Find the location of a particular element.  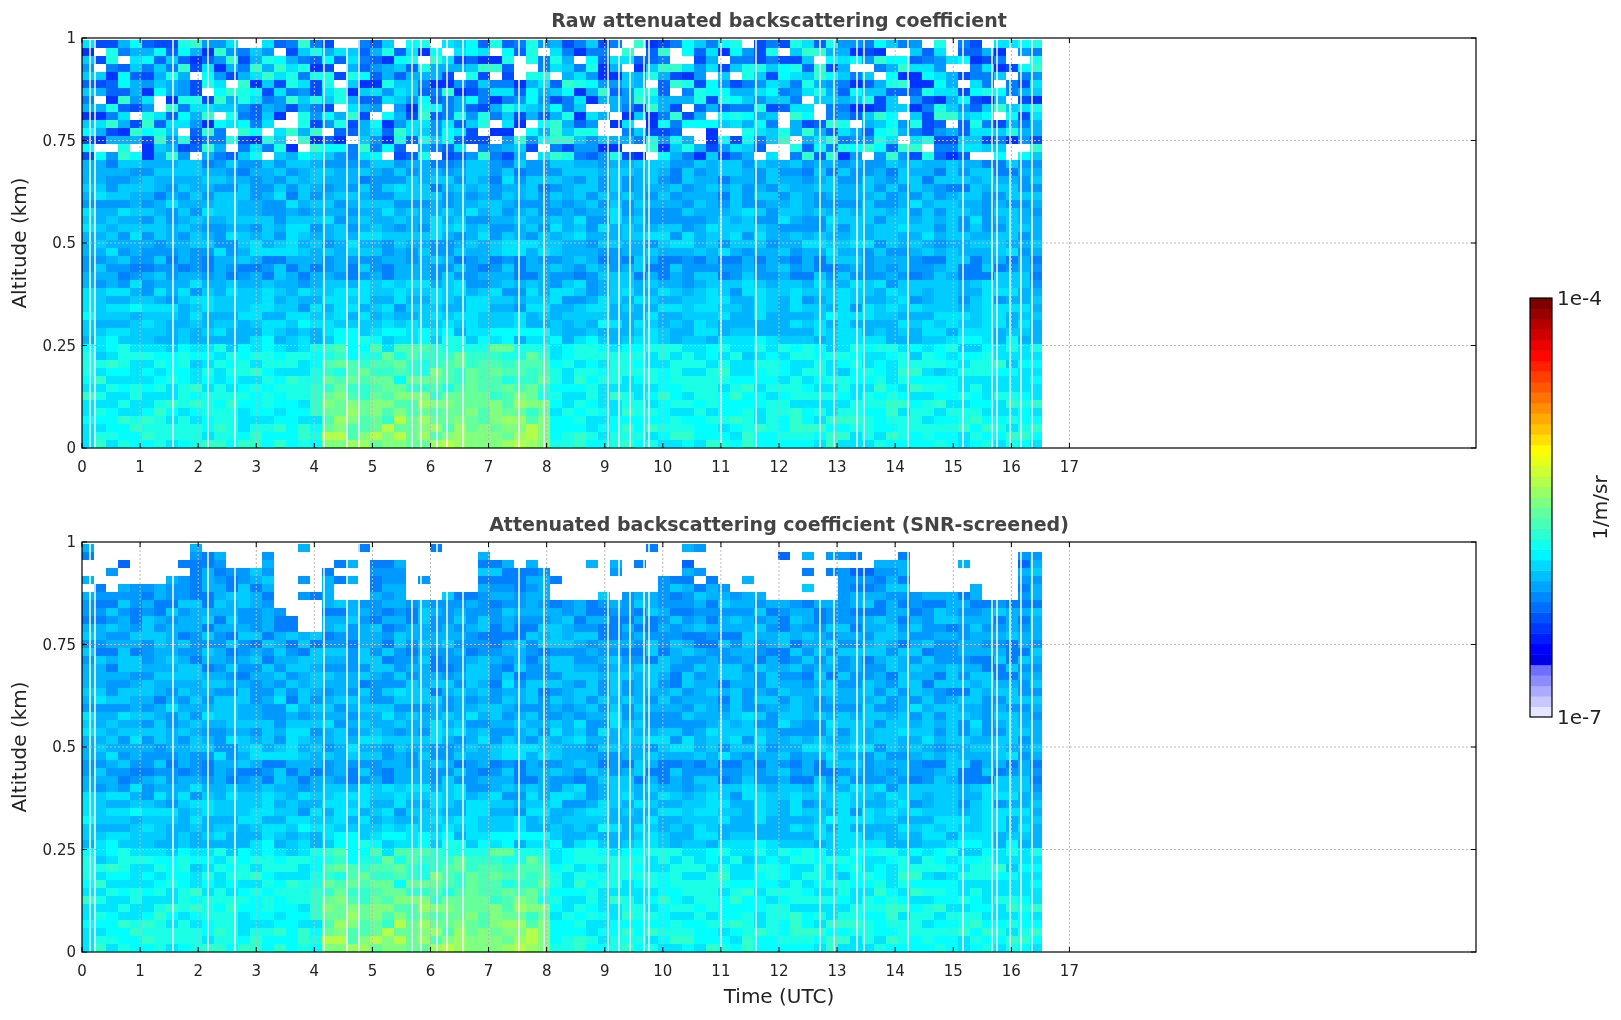

colorbar-min-label: 1e-7 is located at coordinates (1579, 717).